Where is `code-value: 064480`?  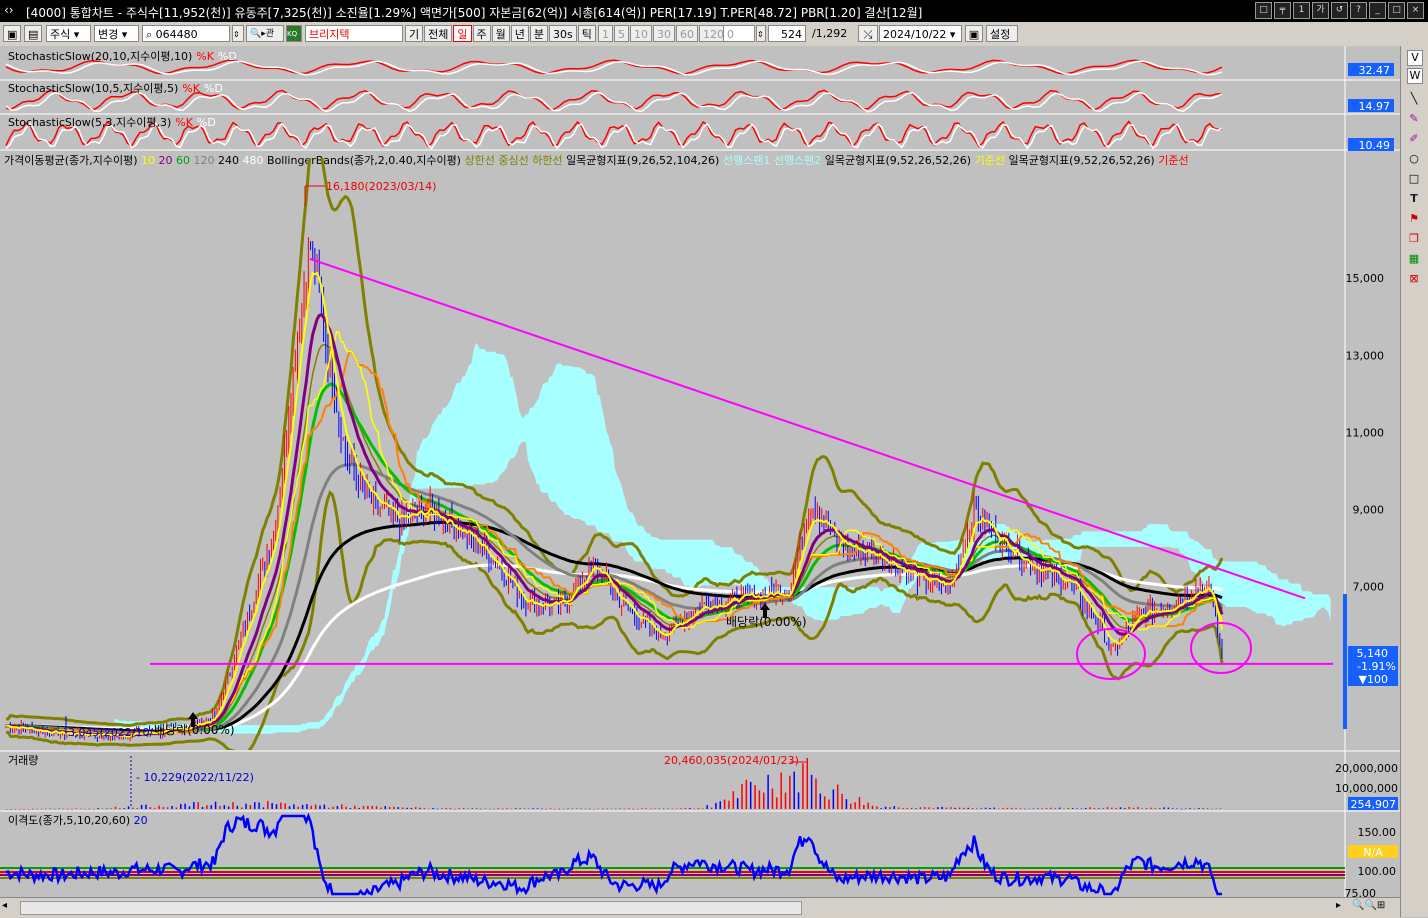 code-value: 064480 is located at coordinates (176, 34).